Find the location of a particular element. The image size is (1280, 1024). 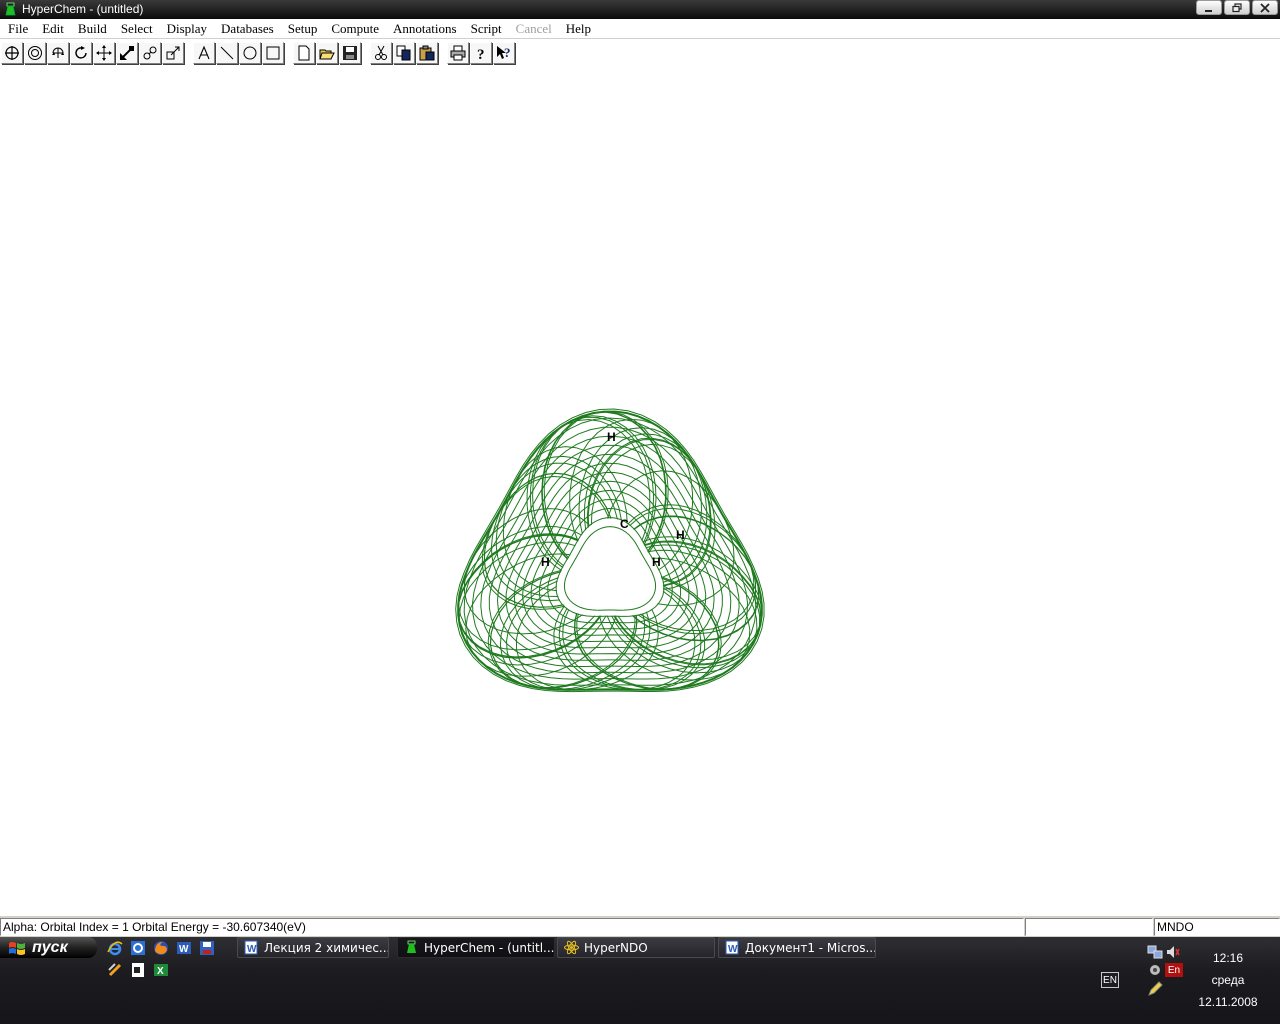

select-tool-button is located at coordinates (35, 53).